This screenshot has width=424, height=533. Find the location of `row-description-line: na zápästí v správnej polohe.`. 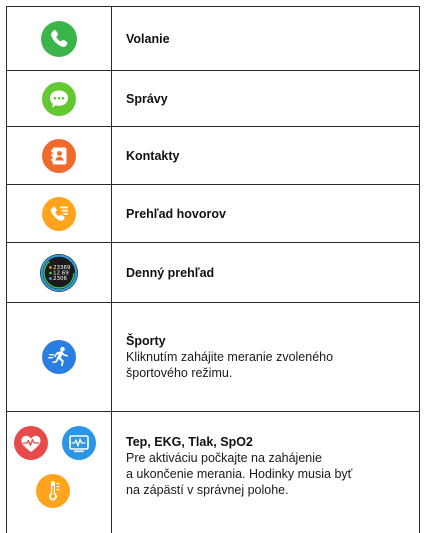

row-description-line: na zápästí v správnej polohe. is located at coordinates (207, 490).